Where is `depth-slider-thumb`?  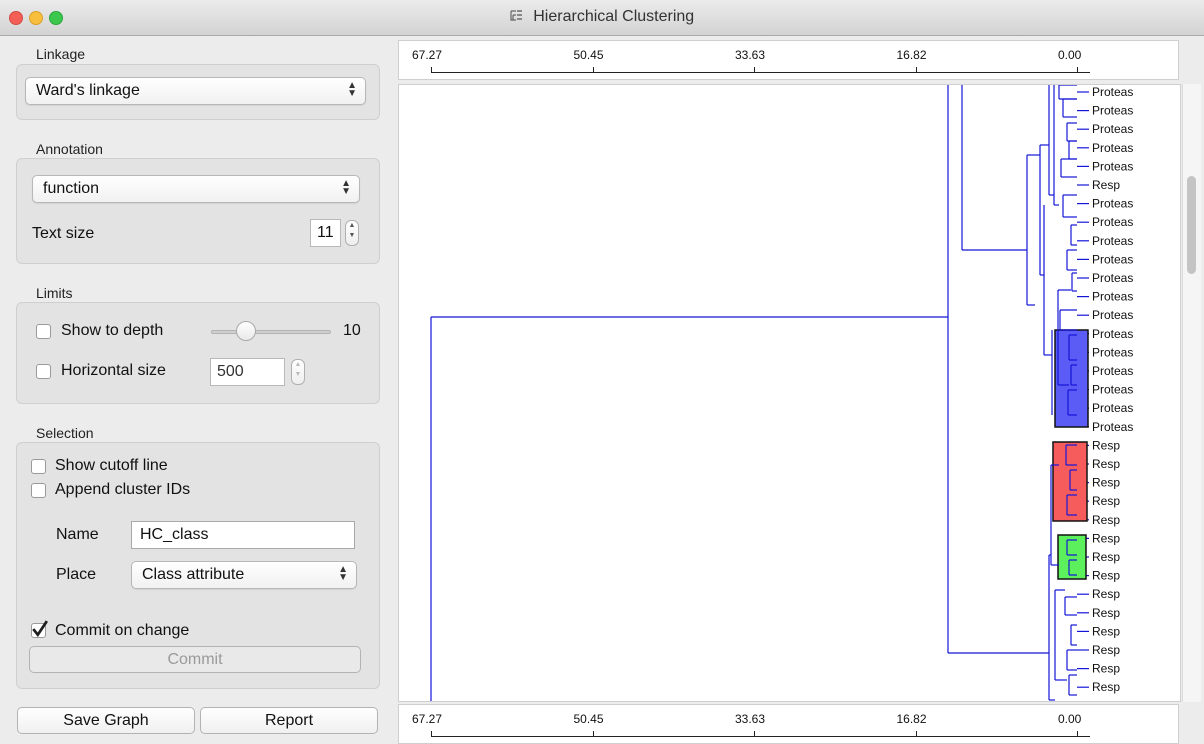
depth-slider-thumb is located at coordinates (246, 331).